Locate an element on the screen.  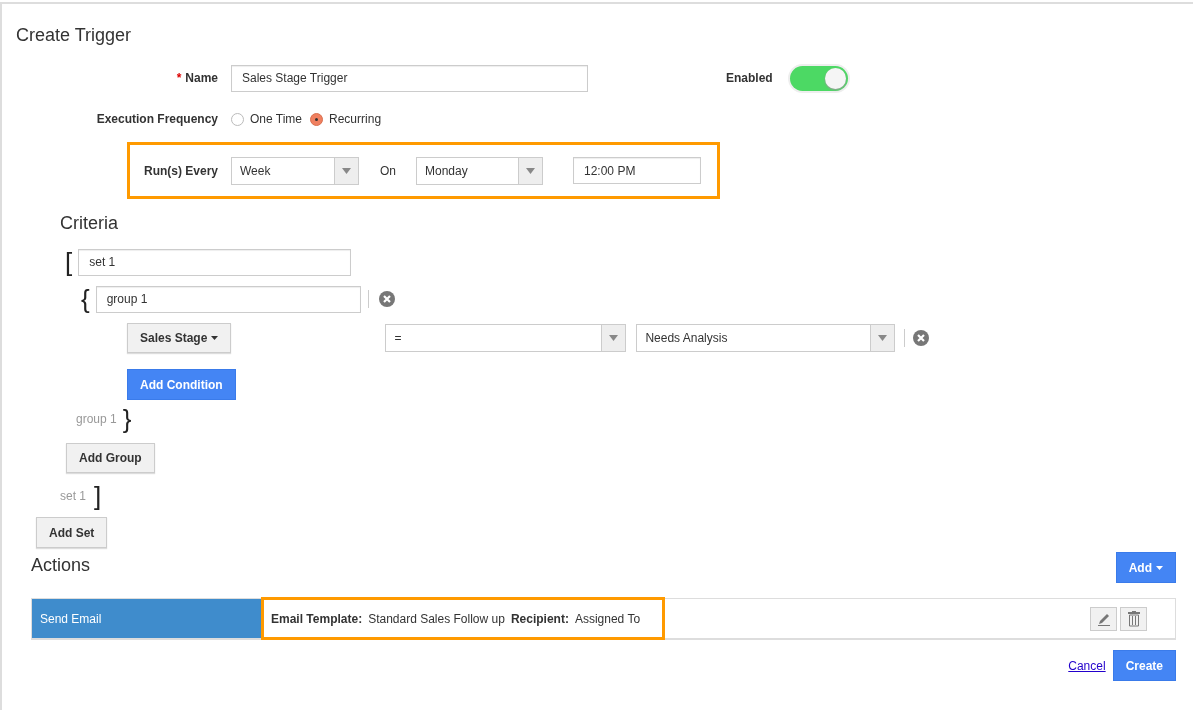
field-label: Enabled is located at coordinates (749, 78).